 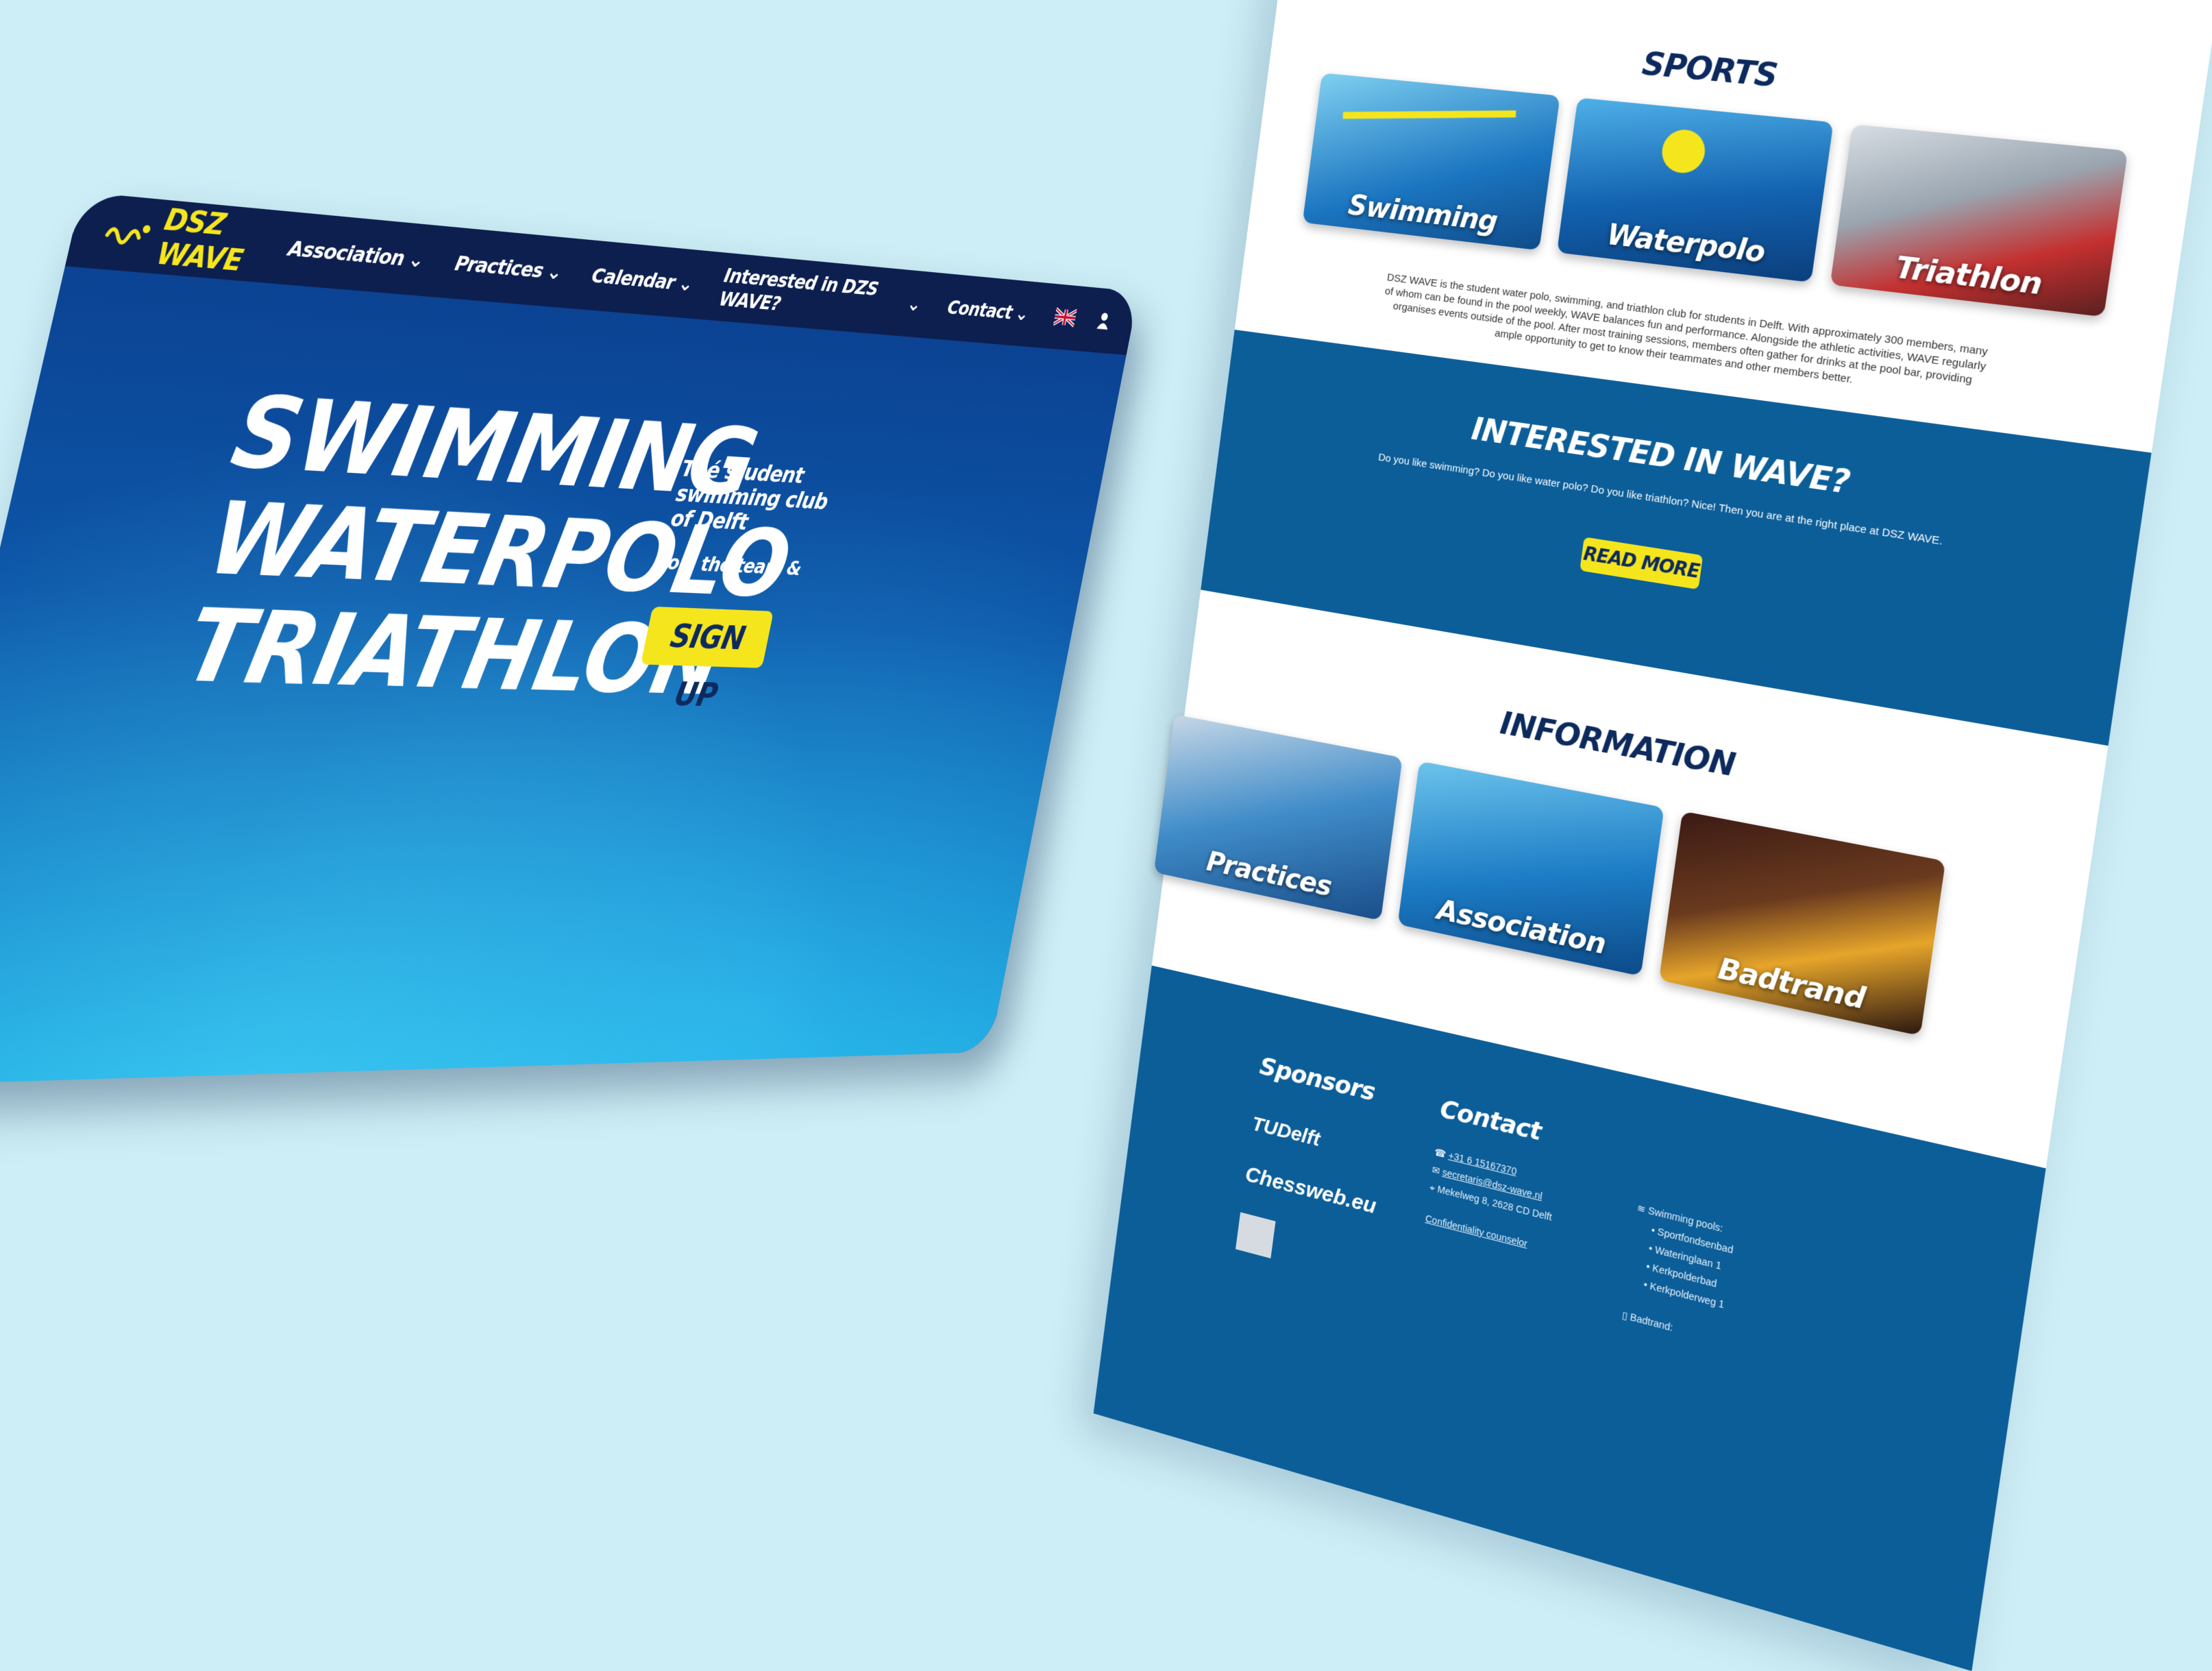 I want to click on nav-contact: Contact ⌄, so click(x=989, y=310).